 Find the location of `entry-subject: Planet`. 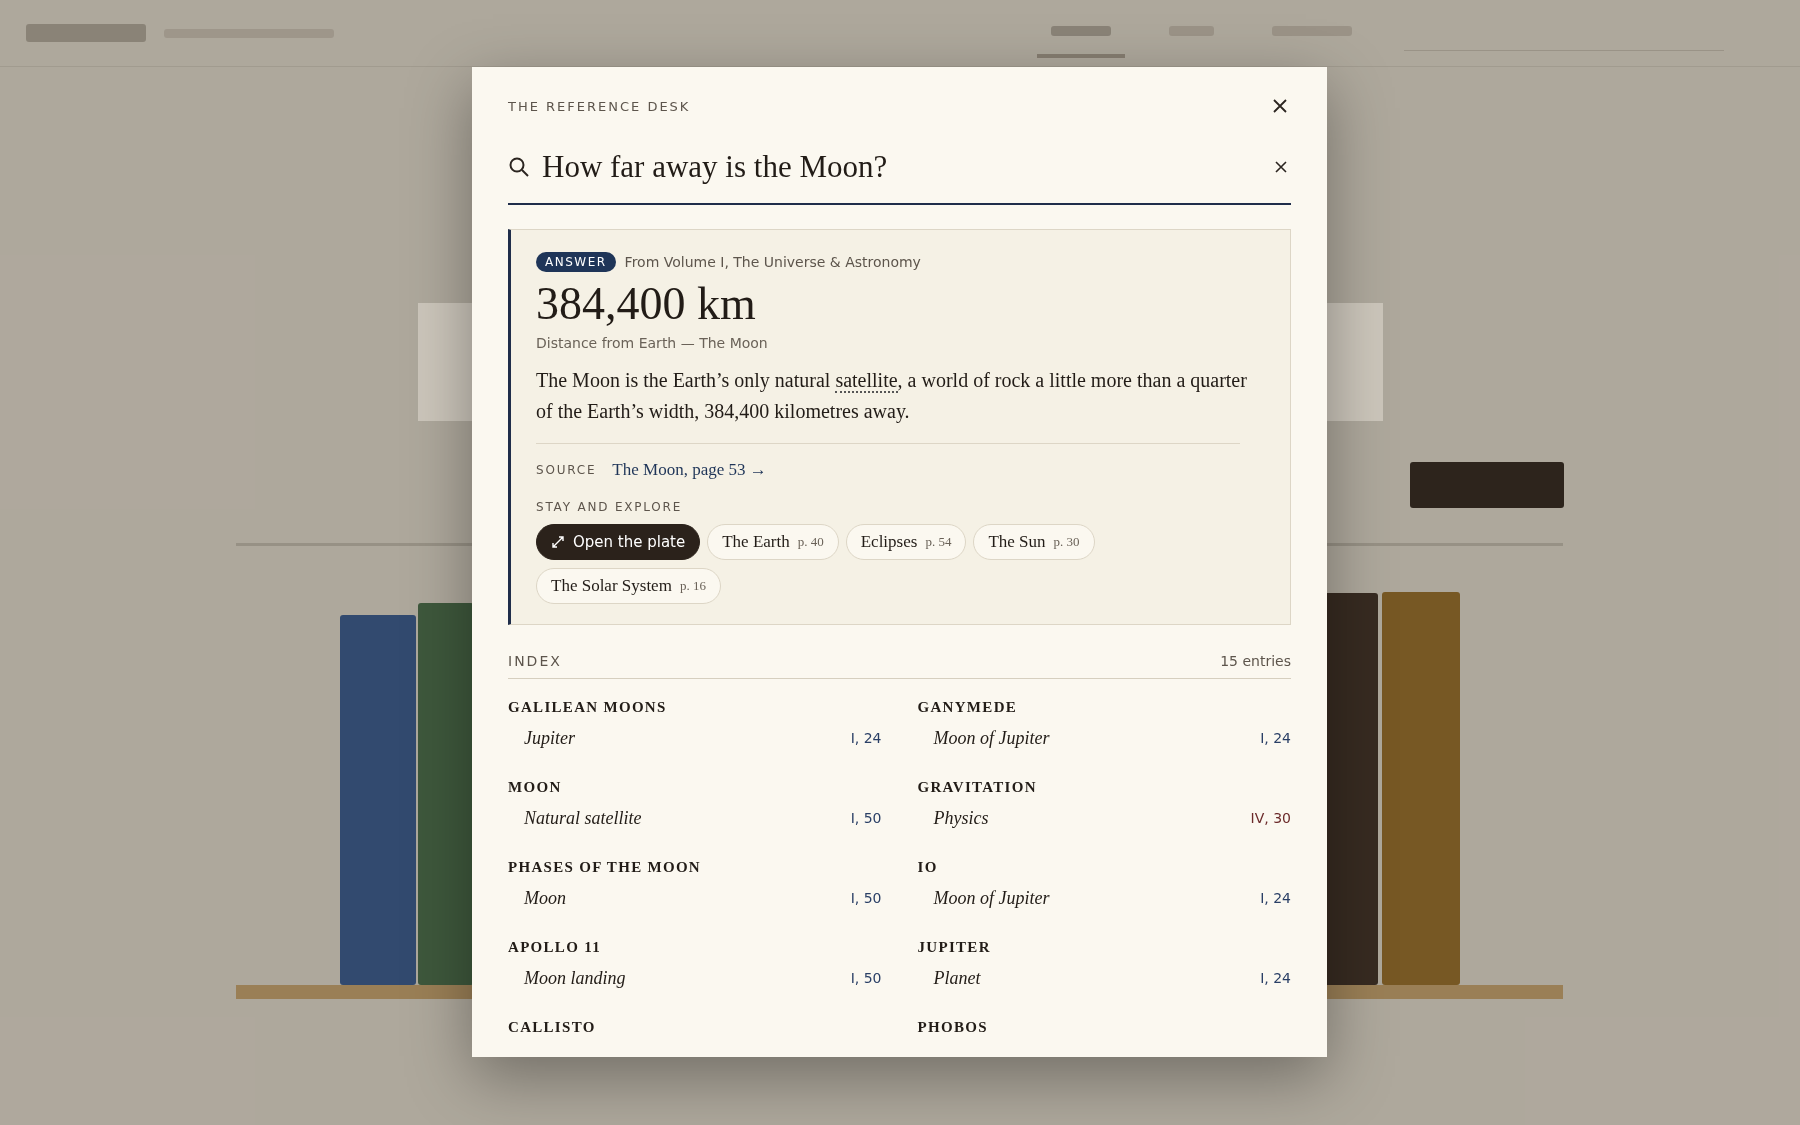

entry-subject: Planet is located at coordinates (957, 978).